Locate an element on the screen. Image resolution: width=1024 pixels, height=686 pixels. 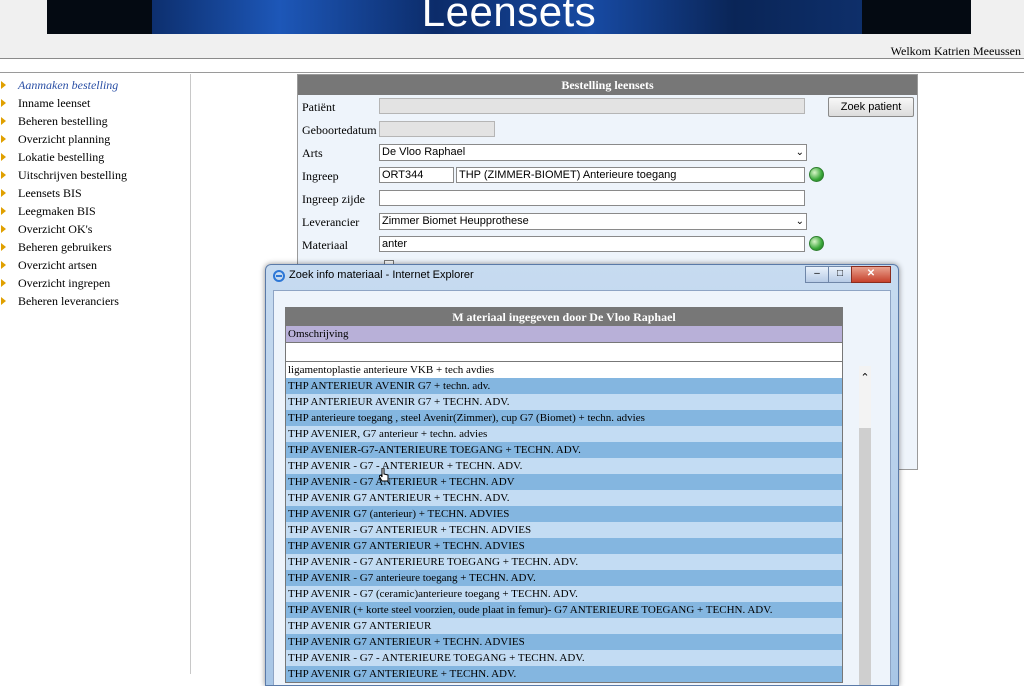
supplier-label: Leverancier is located at coordinates (331, 222).